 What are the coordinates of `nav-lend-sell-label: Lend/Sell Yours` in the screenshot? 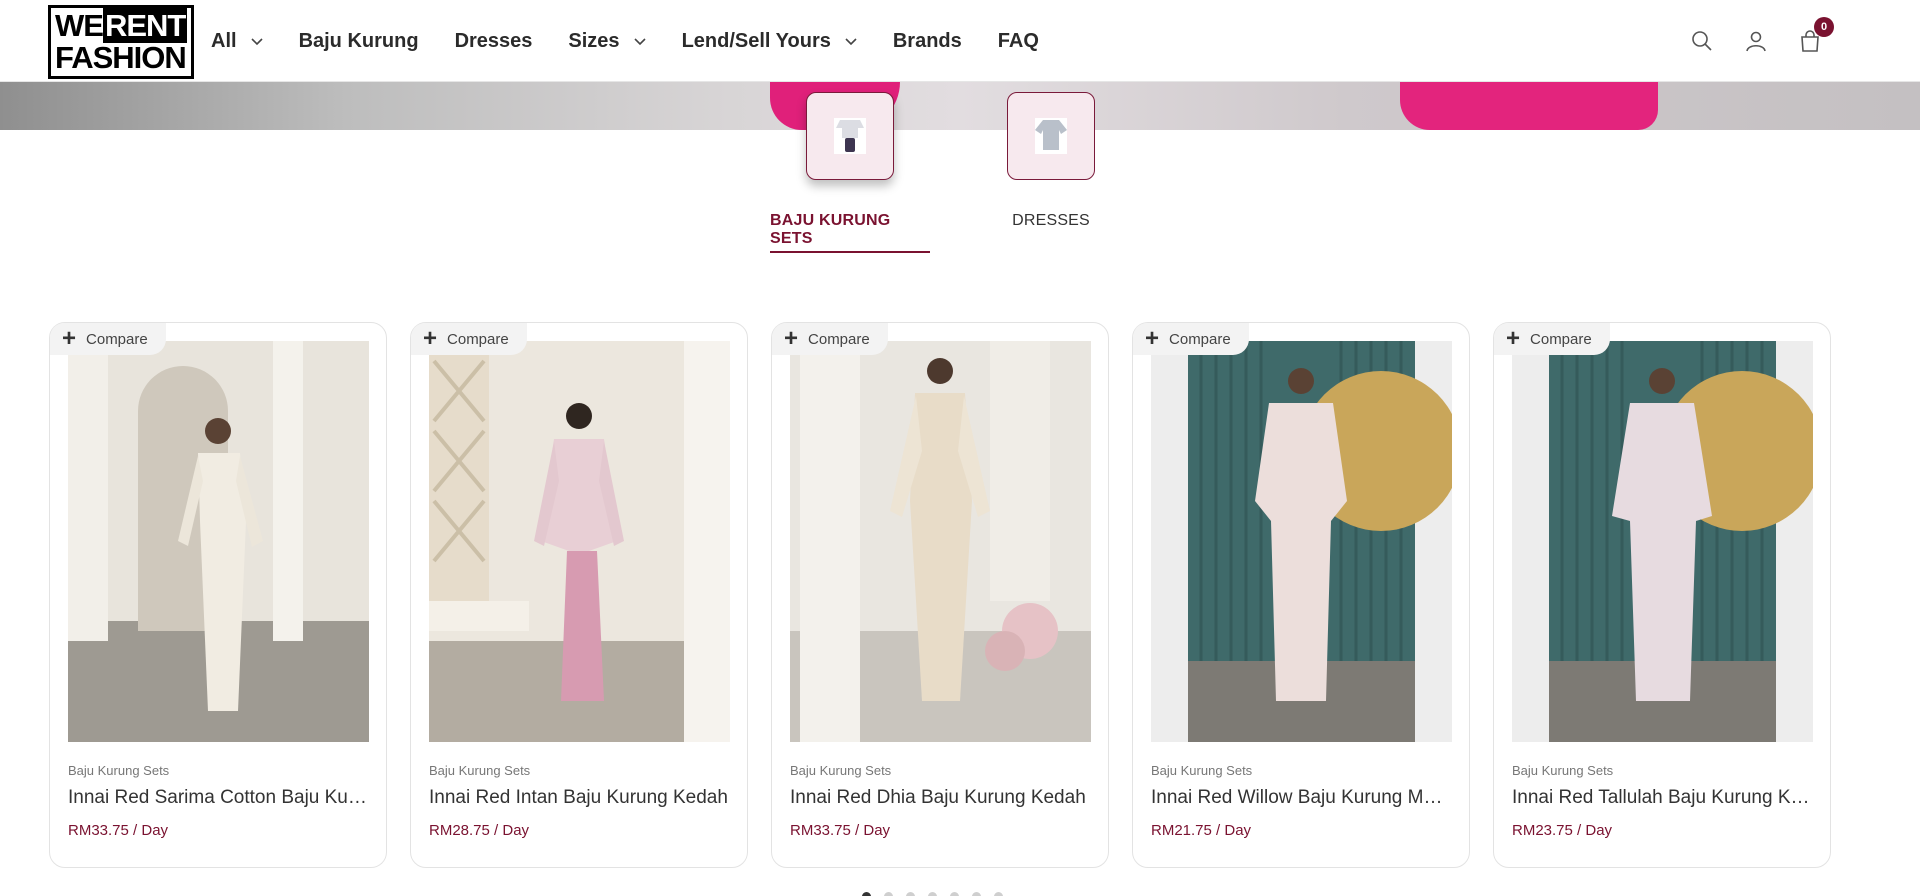 It's located at (756, 40).